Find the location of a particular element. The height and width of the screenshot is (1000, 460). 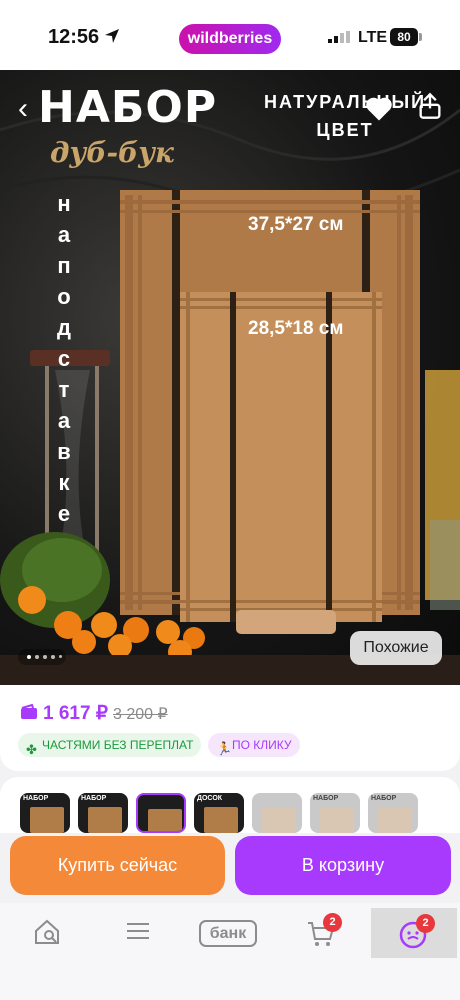

carousel-indicator is located at coordinates (42, 657).